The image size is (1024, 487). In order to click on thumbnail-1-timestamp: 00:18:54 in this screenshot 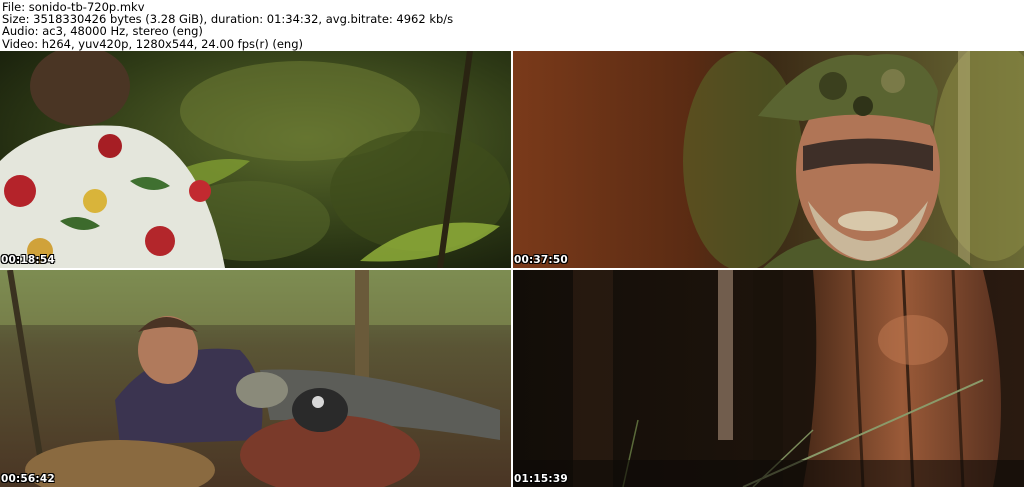, I will do `click(28, 260)`.